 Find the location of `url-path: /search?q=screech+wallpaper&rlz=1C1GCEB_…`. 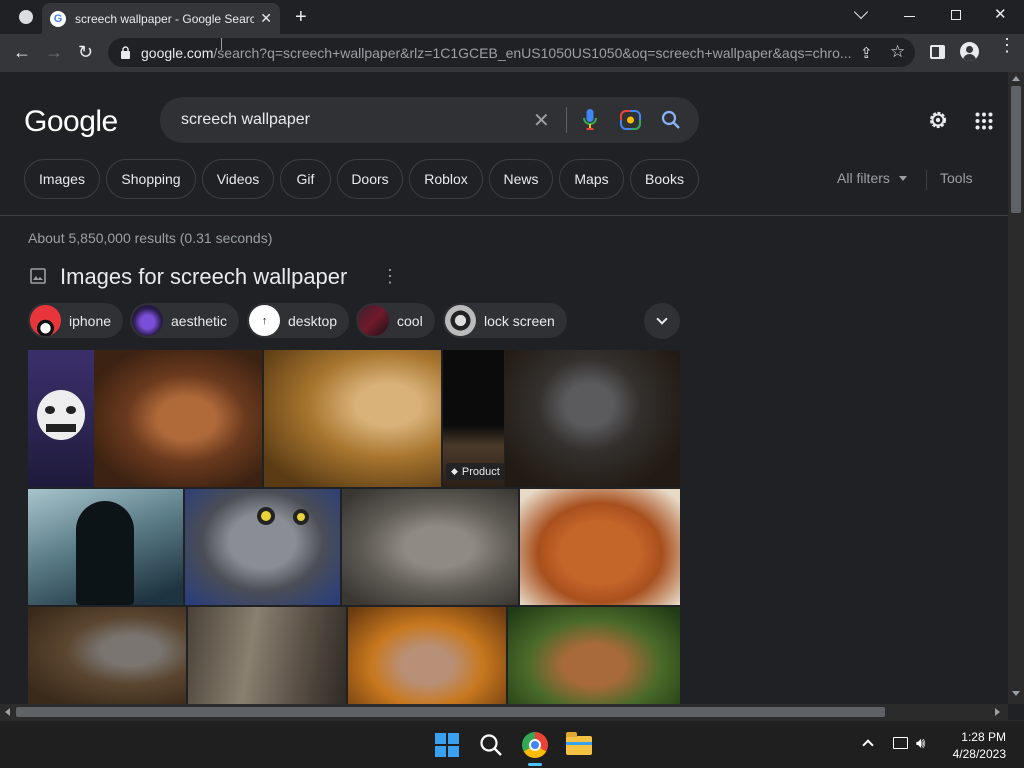

url-path: /search?q=screech+wallpaper&rlz=1C1GCEB_… is located at coordinates (532, 52).